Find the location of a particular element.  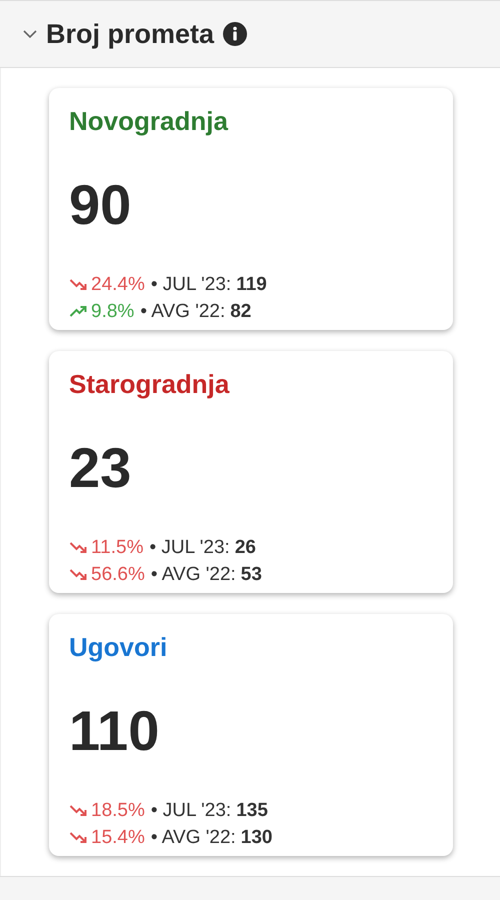

metric-value: 23 is located at coordinates (100, 468).